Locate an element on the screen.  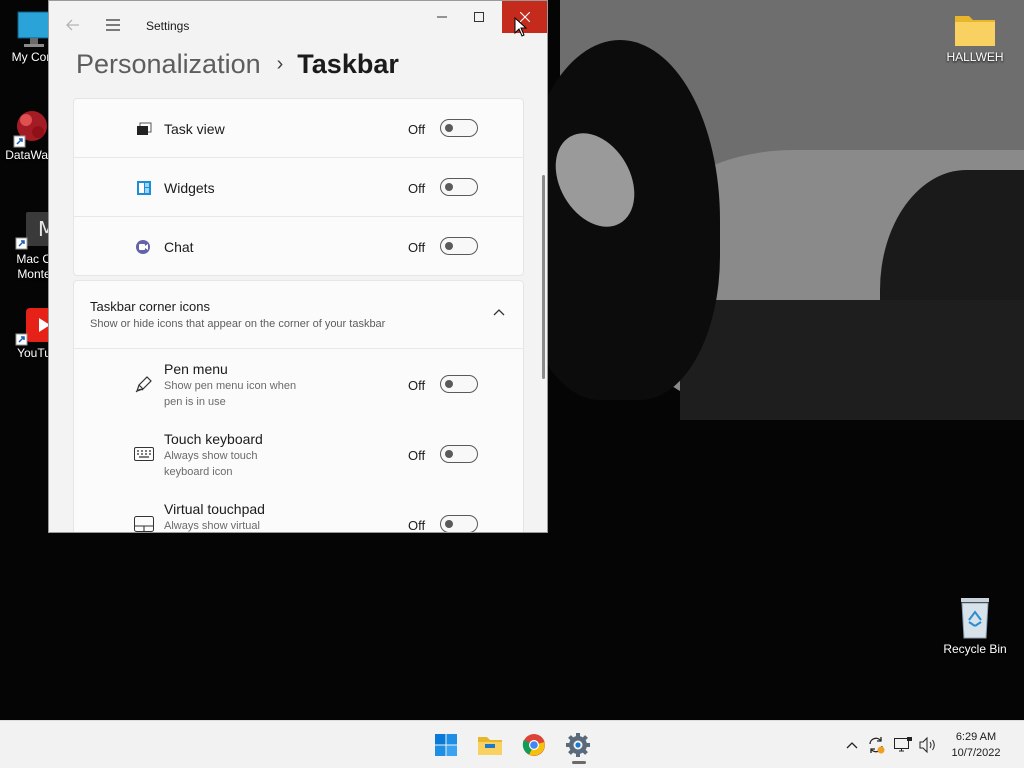
touchpad-icon is located at coordinates (144, 523).